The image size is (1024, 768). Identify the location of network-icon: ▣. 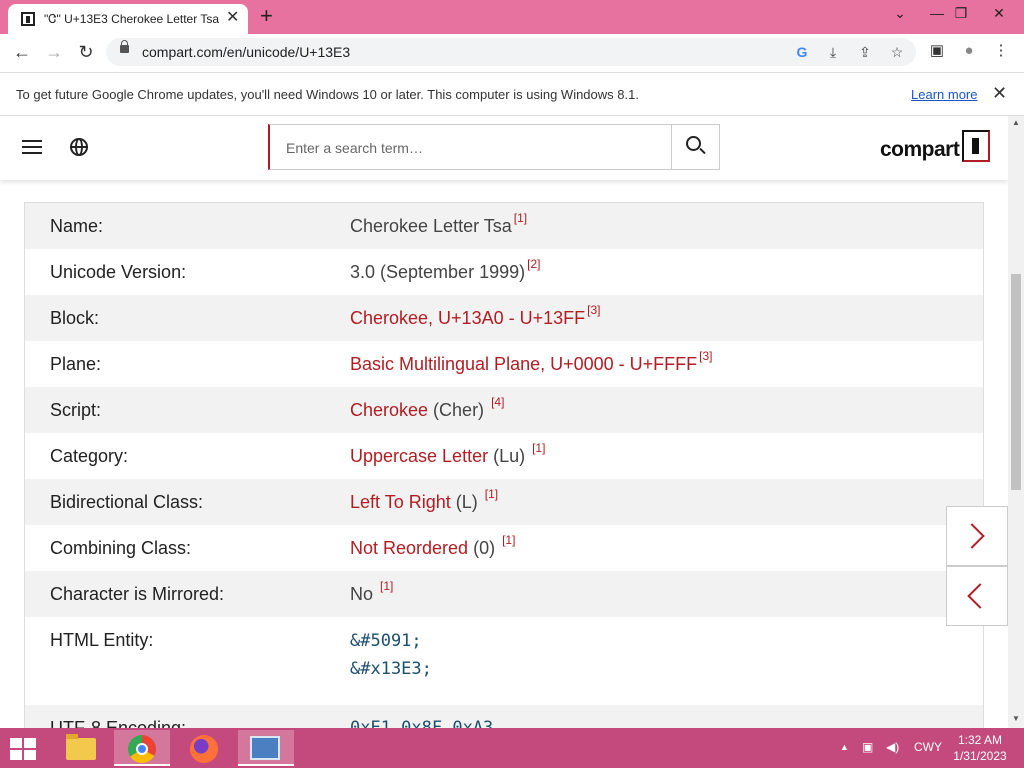
(867, 747).